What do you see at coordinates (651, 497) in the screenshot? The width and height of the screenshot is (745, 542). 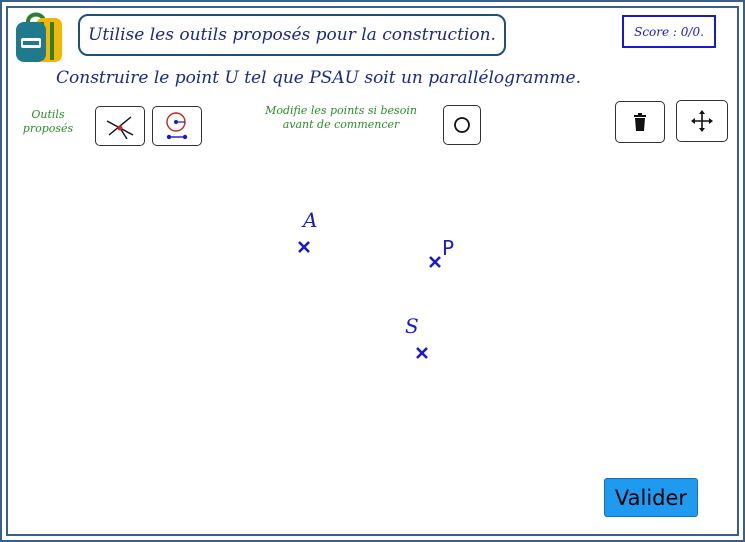 I see `validate-button: Valider` at bounding box center [651, 497].